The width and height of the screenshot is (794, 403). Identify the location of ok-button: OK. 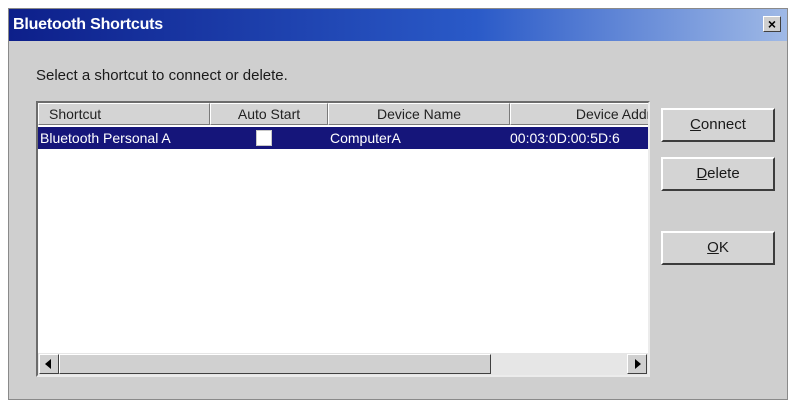
(718, 248).